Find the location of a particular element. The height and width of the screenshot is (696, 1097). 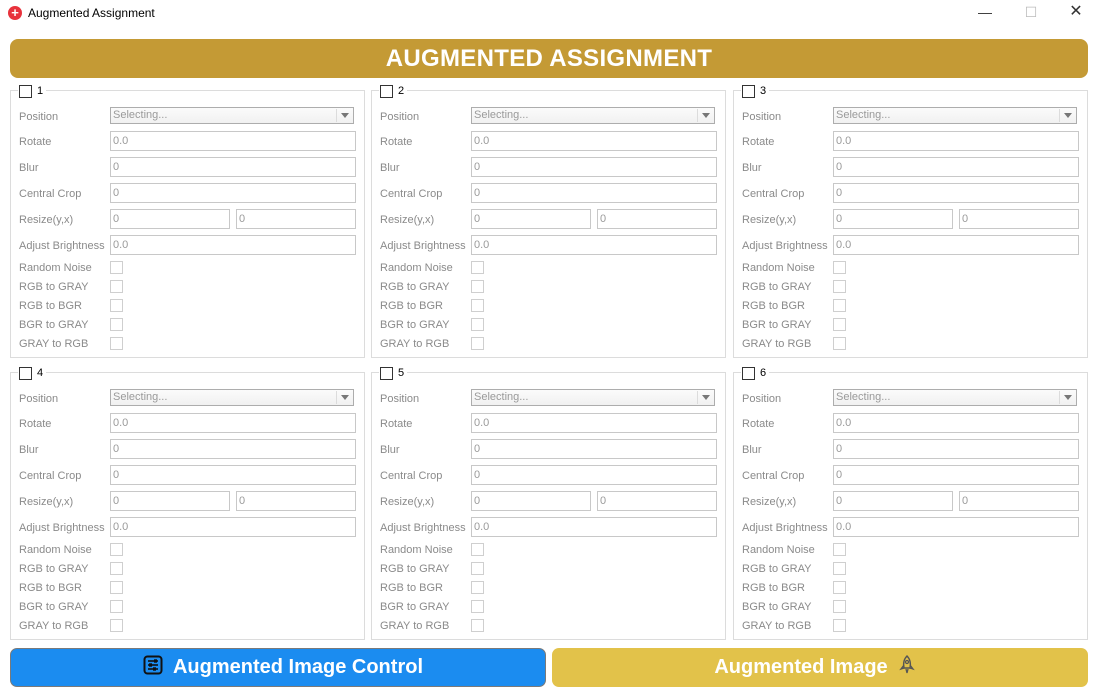

group-header: 1 is located at coordinates (32, 91).